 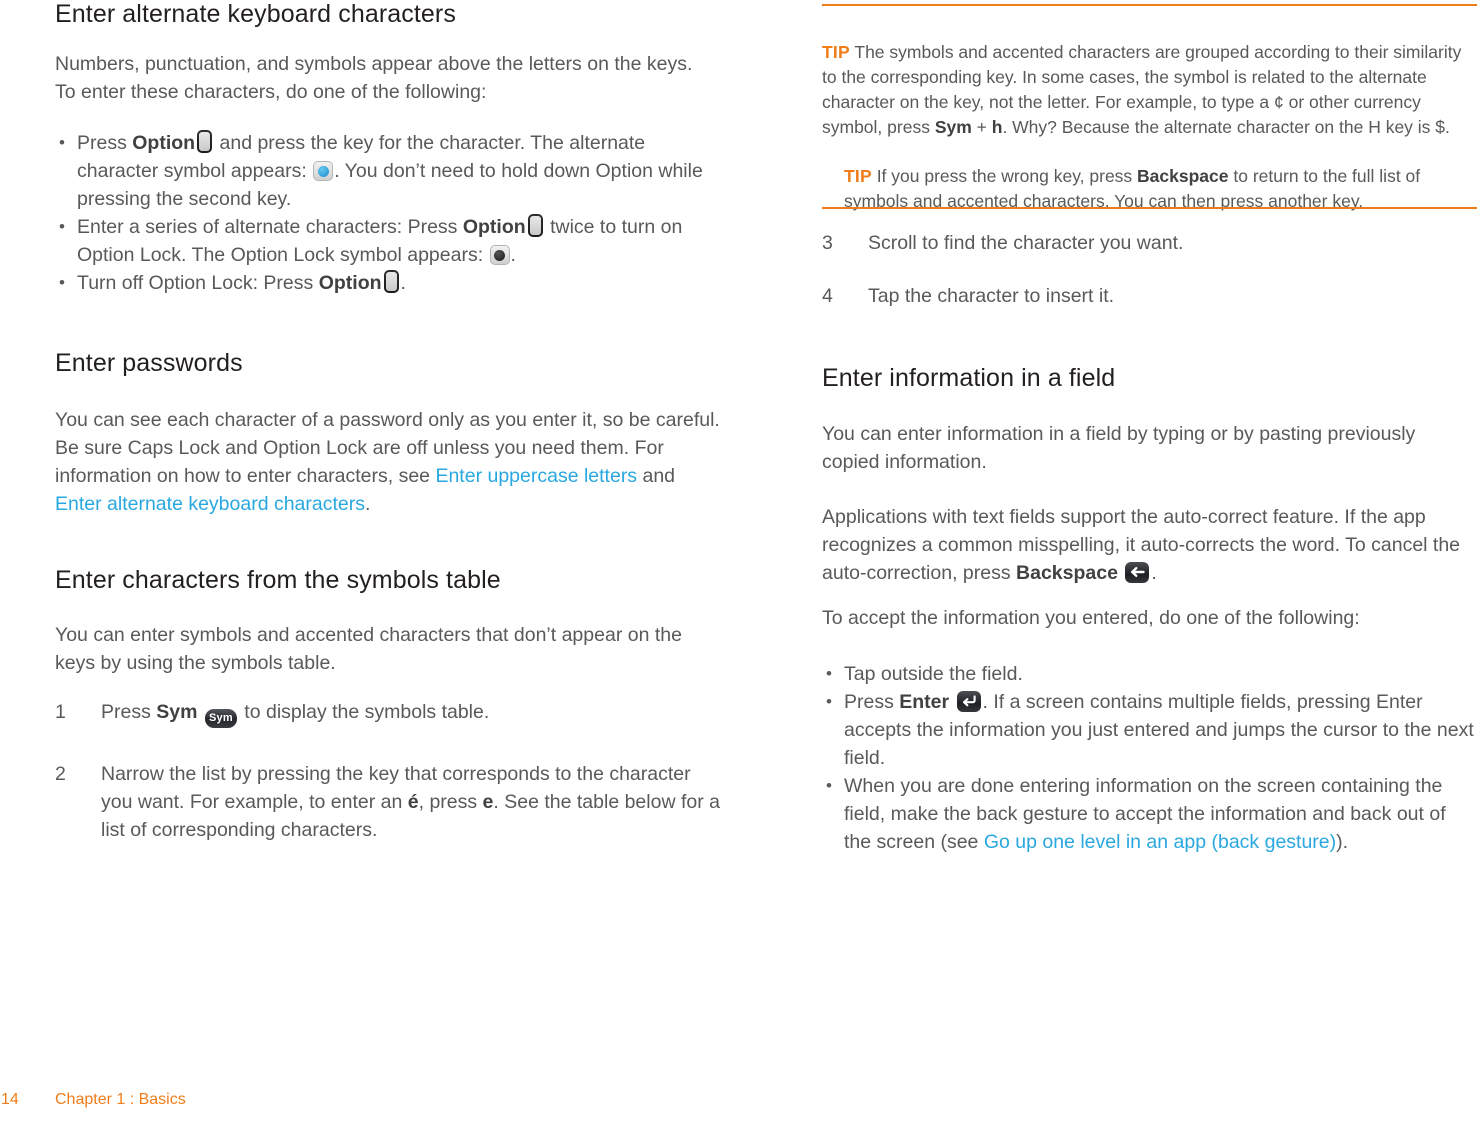 What do you see at coordinates (1160, 842) in the screenshot?
I see `link-go-up-one-level-back-gesture: Go up one level in an app (back gesture)` at bounding box center [1160, 842].